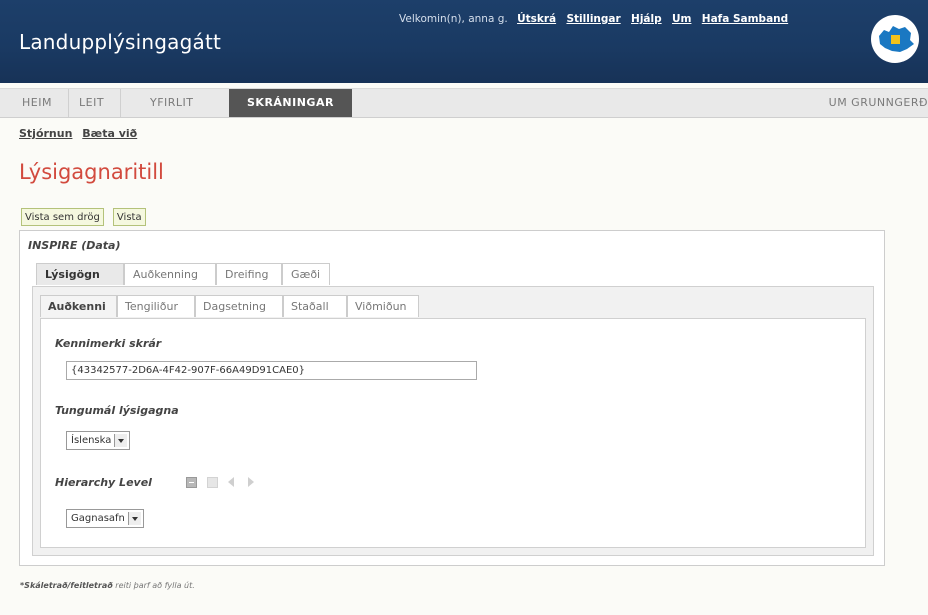 The height and width of the screenshot is (615, 928). Describe the element at coordinates (103, 482) in the screenshot. I see `hierarchy-level-label: Hierarchy Level` at that location.